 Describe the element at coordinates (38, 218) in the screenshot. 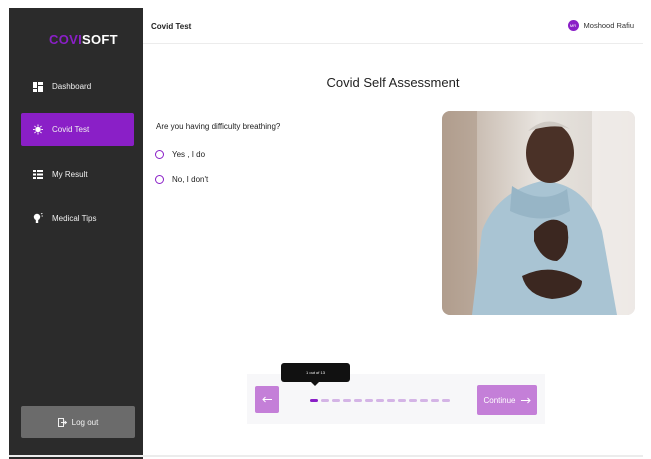

I see `lightbulb-icon` at that location.